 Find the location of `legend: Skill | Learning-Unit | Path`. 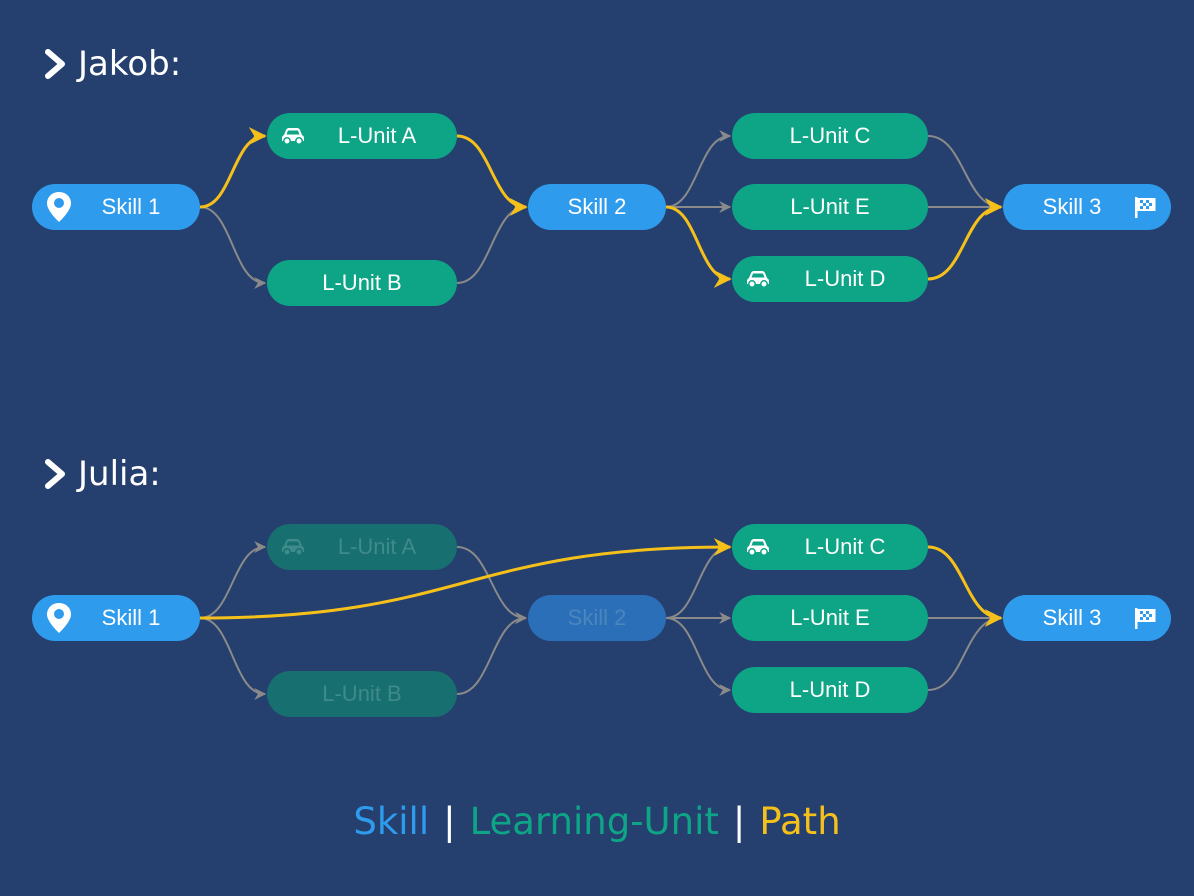

legend: Skill | Learning-Unit | Path is located at coordinates (597, 821).